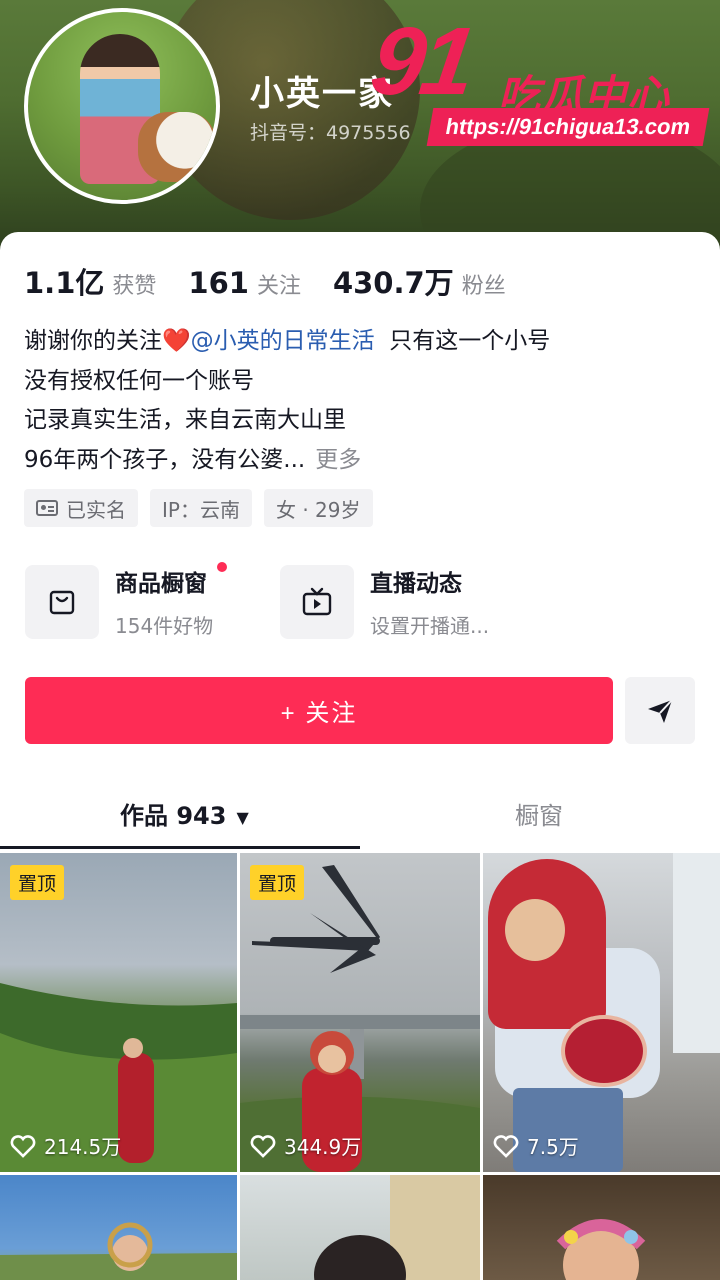  What do you see at coordinates (421, 61) in the screenshot?
I see `watermark-number: 91` at bounding box center [421, 61].